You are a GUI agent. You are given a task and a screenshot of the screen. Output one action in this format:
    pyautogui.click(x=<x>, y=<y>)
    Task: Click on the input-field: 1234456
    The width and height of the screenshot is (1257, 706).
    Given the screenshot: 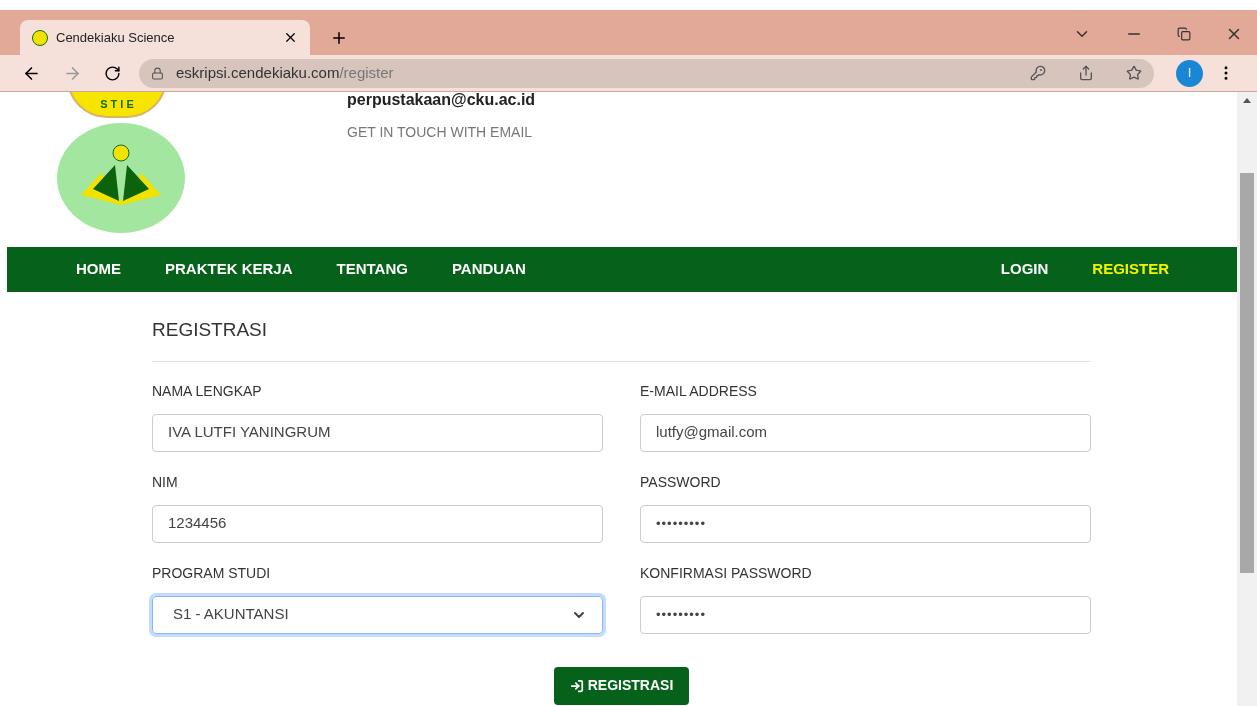 What is the action you would take?
    pyautogui.click(x=377, y=523)
    